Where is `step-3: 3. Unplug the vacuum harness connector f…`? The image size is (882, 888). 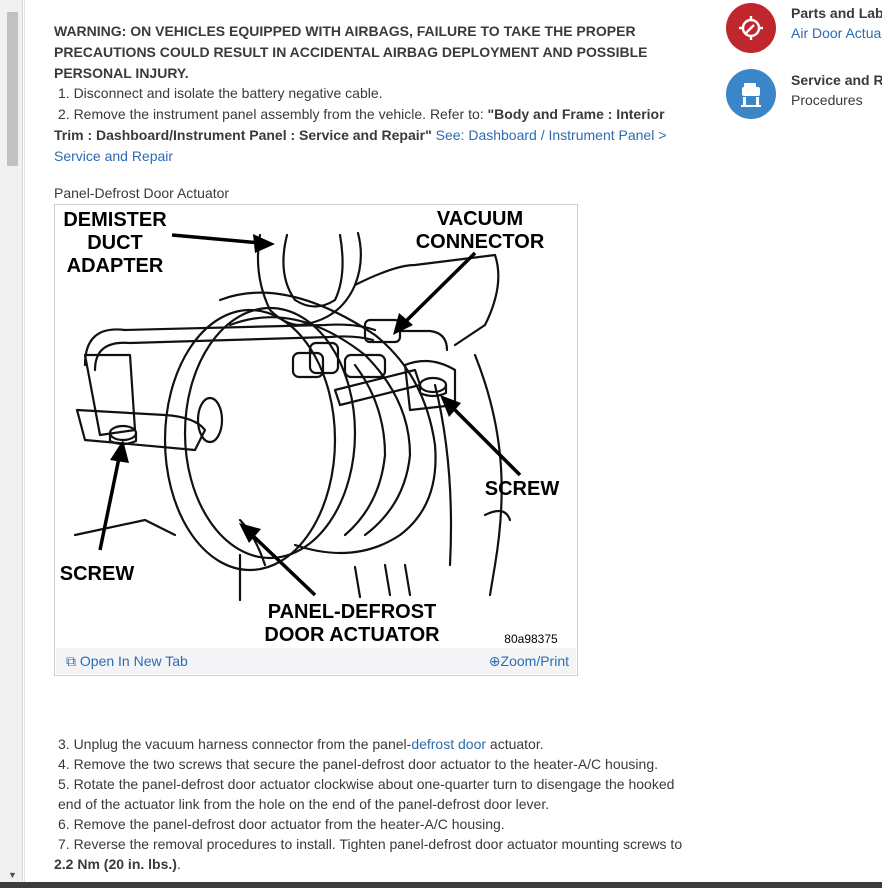 step-3: 3. Unplug the vacuum harness connector f… is located at coordinates (374, 744).